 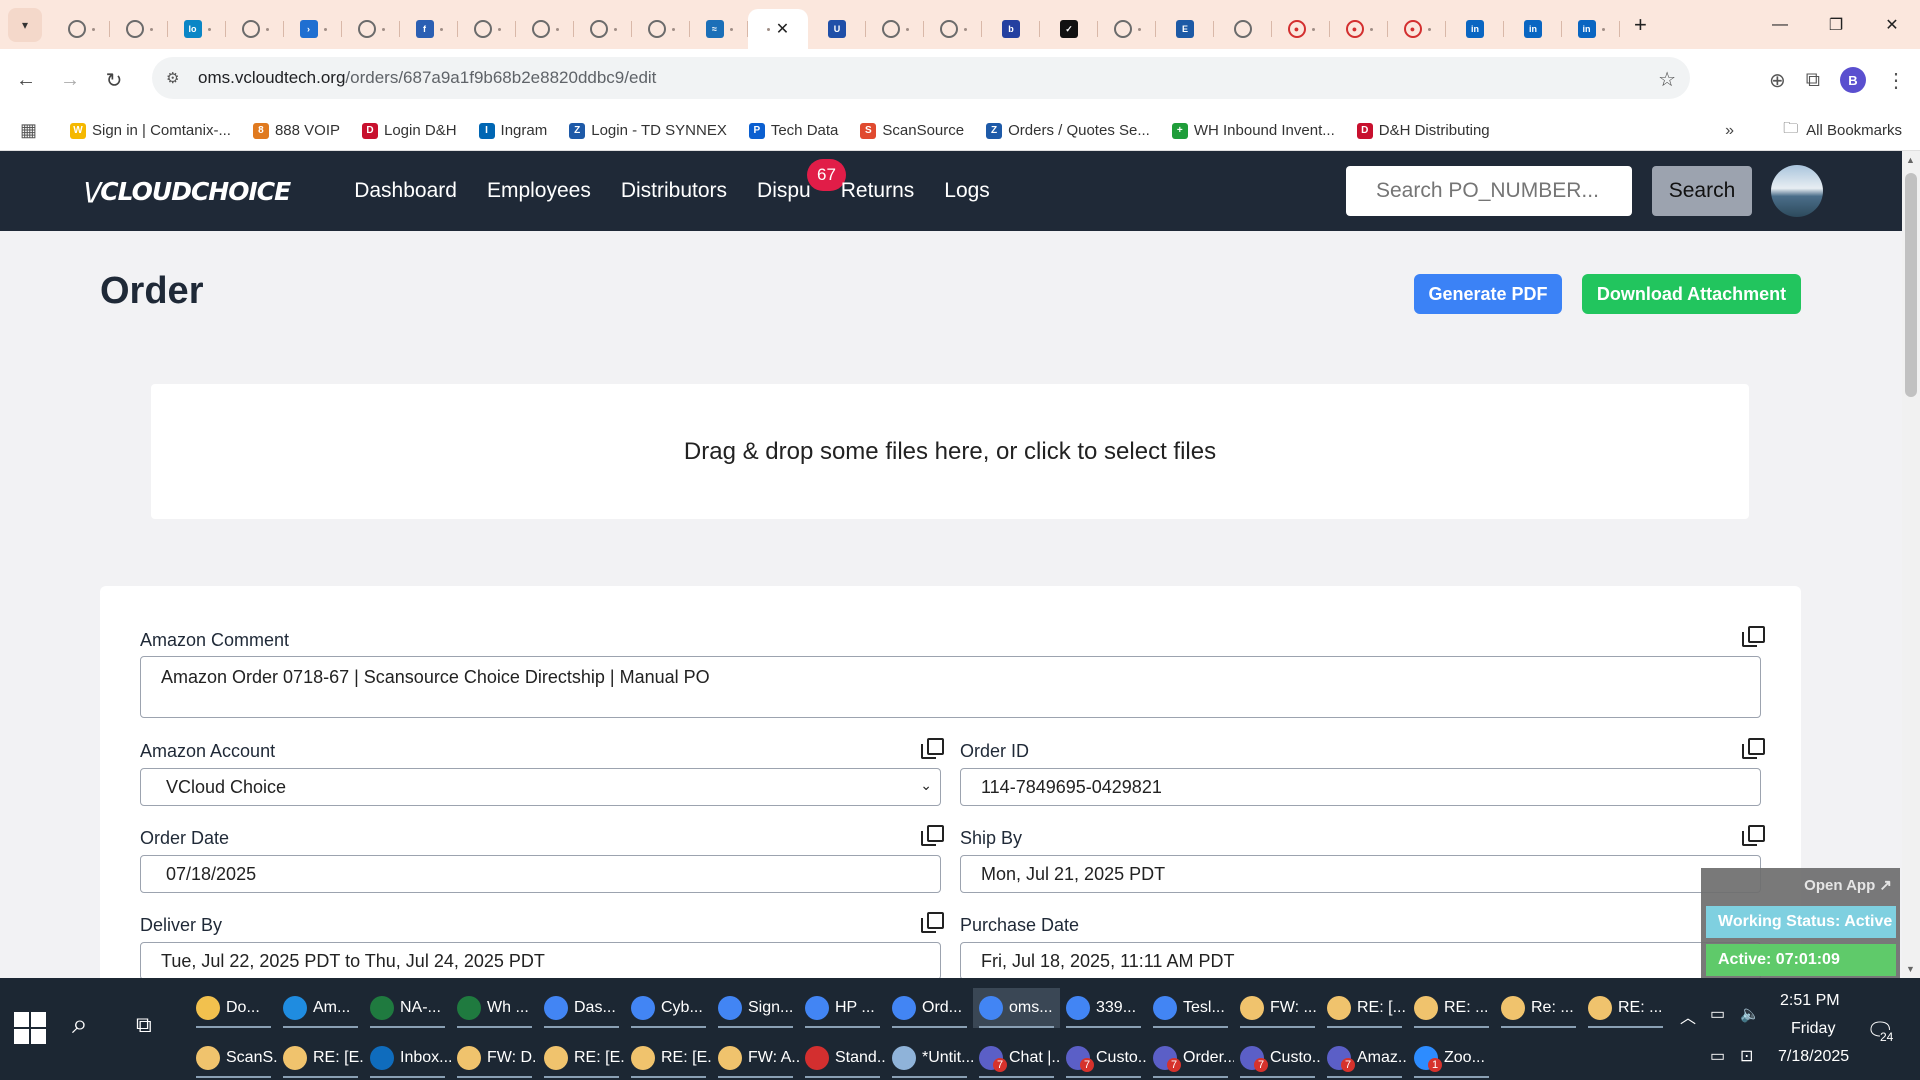 I want to click on close-window-icon: ✕, so click(x=1892, y=24).